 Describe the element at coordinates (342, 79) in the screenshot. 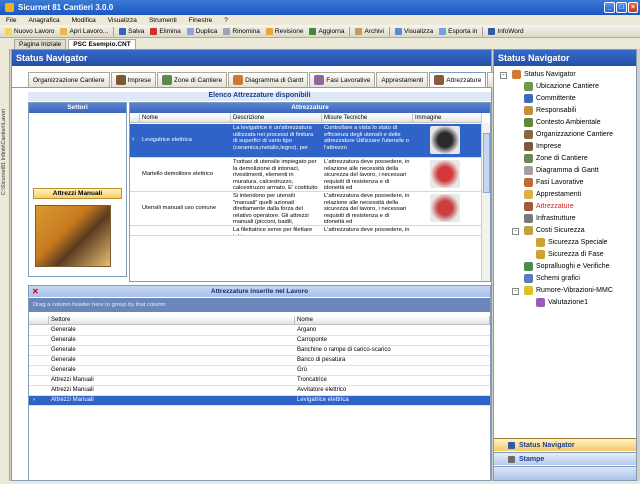

I see `section-tab-4: Fasi Lavorative` at that location.